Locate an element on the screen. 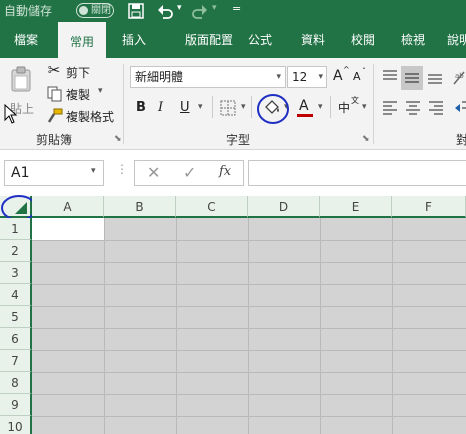  orientation-icon: ab is located at coordinates (459, 77).